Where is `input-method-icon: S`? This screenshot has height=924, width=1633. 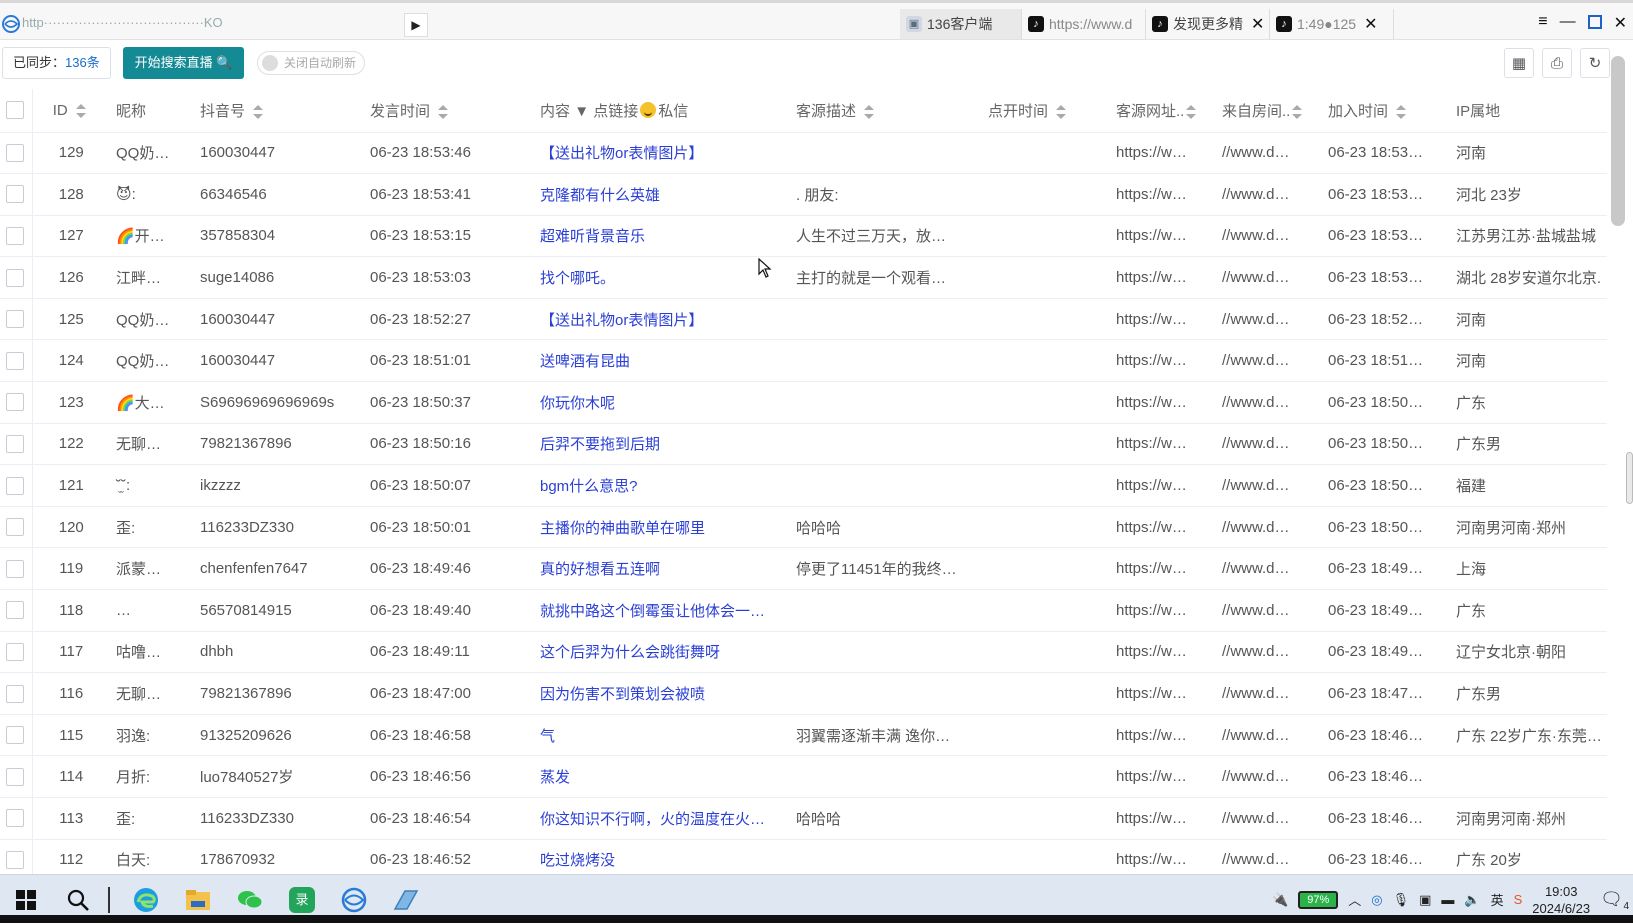 input-method-icon: S is located at coordinates (1518, 899).